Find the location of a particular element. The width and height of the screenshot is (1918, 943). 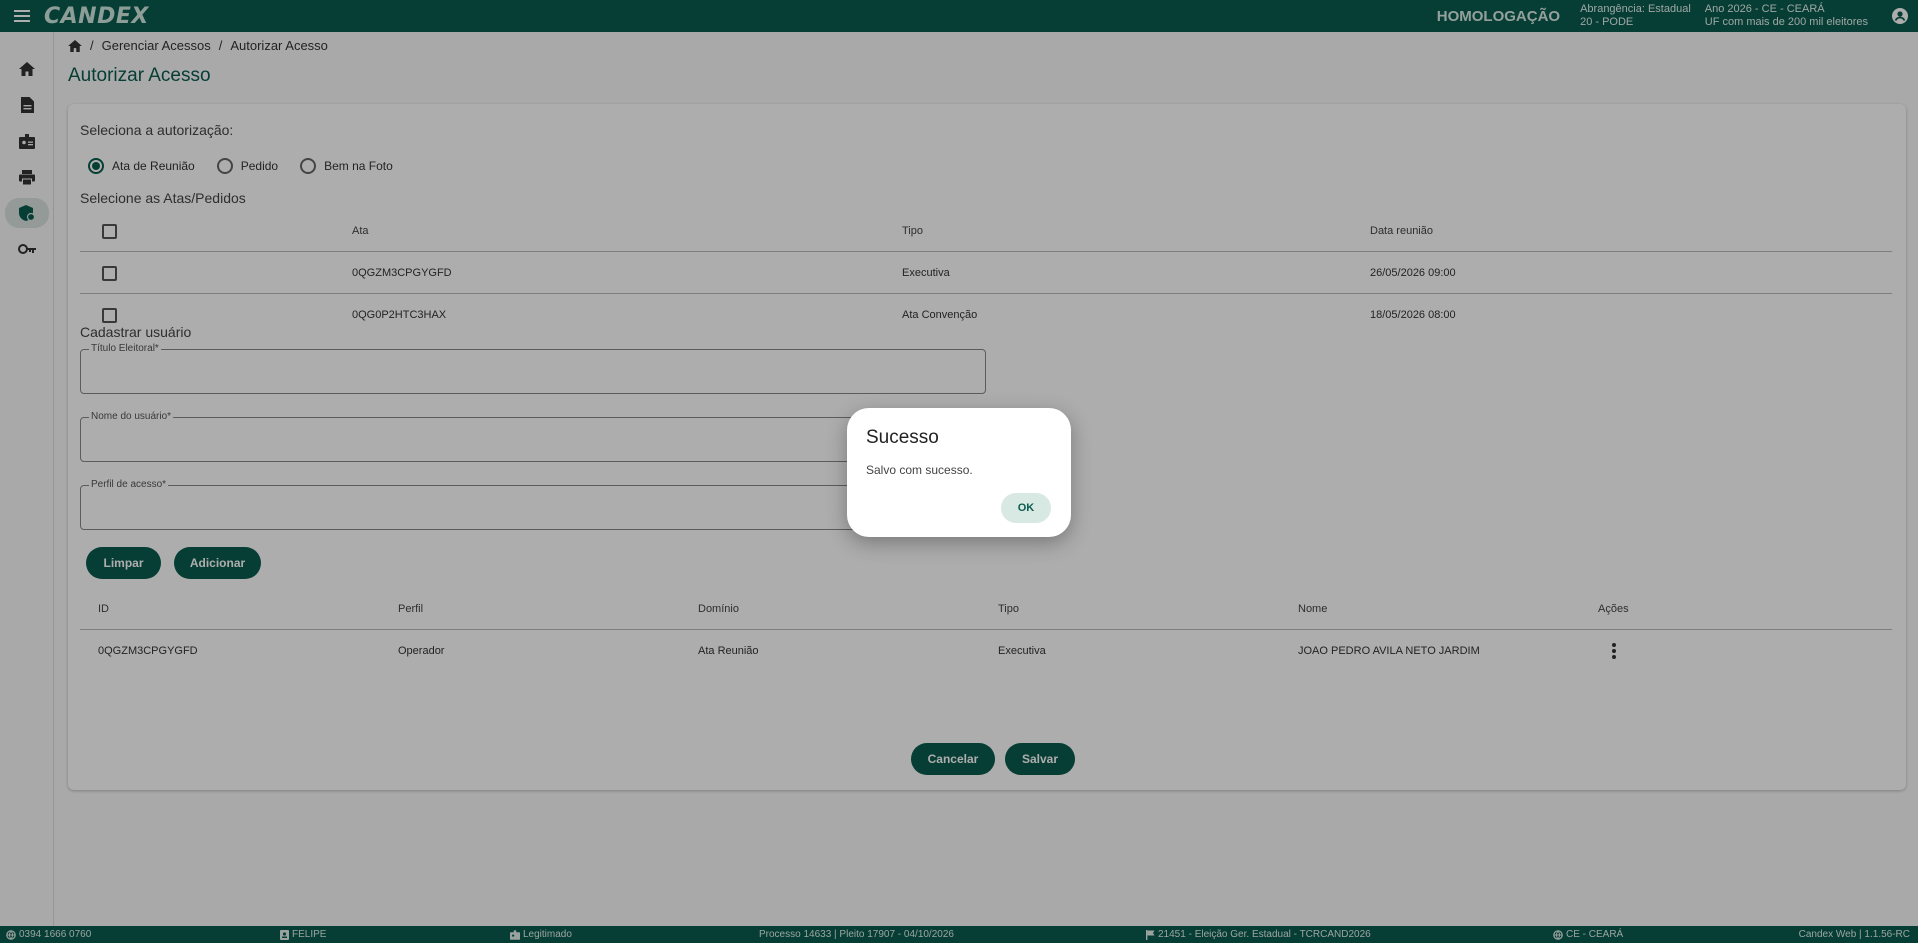

dialog-message: Salvo com sucesso. is located at coordinates (919, 470).